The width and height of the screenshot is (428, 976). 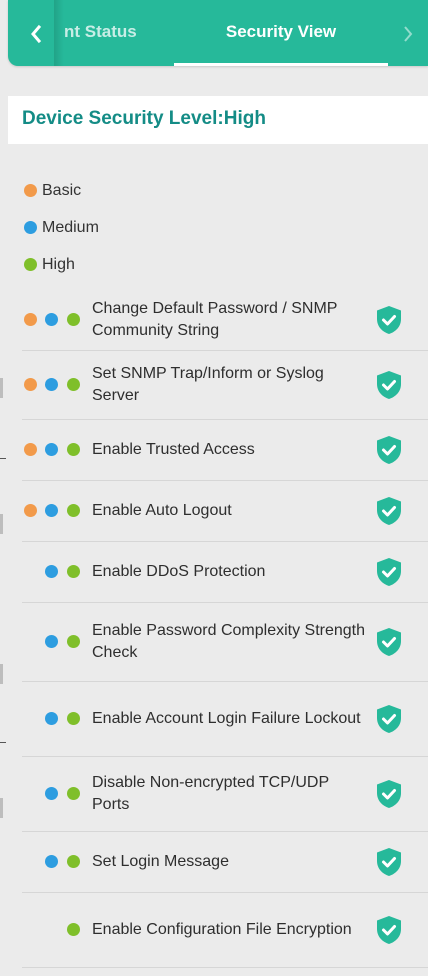 I want to click on list-item: Enable DDoS Protection, so click(x=225, y=572).